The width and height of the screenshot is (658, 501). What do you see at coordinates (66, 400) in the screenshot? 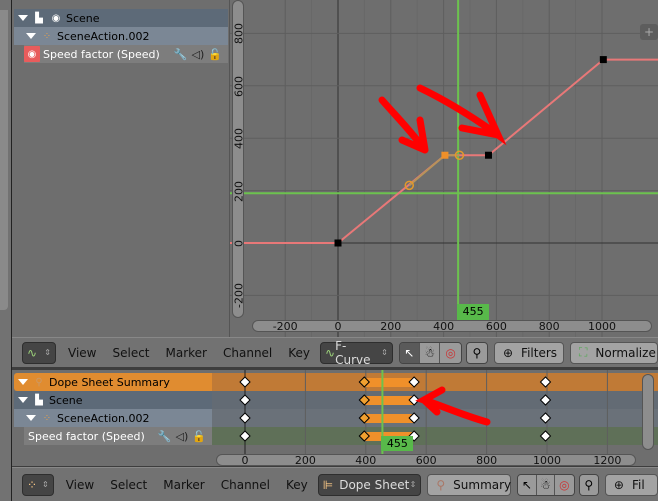
I see `channel-scene-label: Scene` at bounding box center [66, 400].